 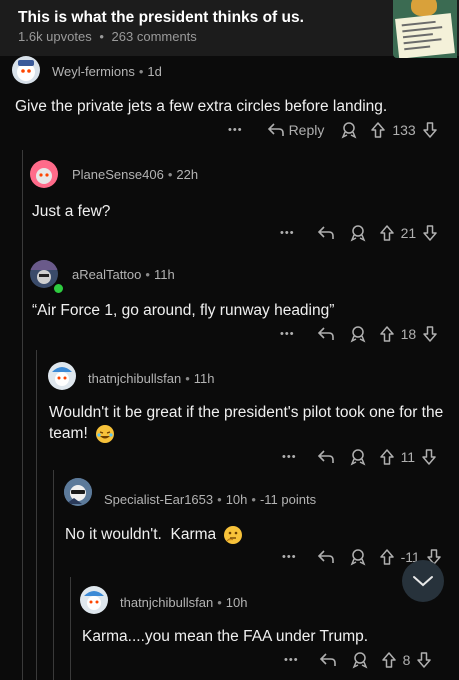 What do you see at coordinates (154, 71) in the screenshot?
I see `comment-time: 1d` at bounding box center [154, 71].